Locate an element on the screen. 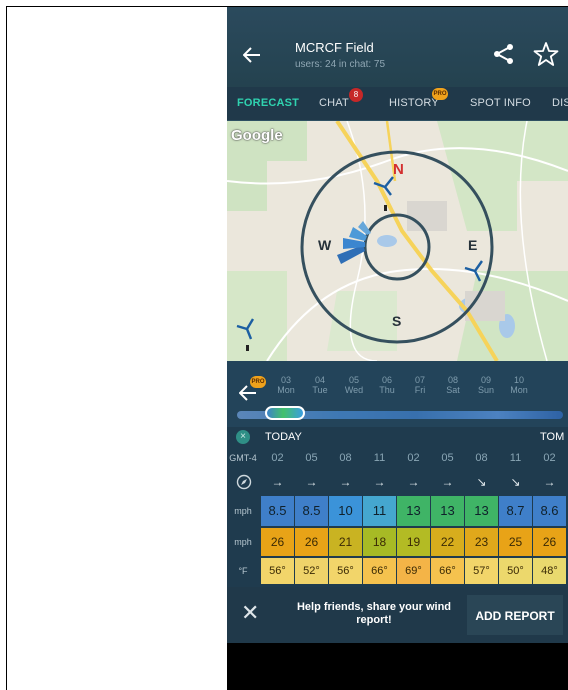 The image size is (568, 690). gust-cell: 19 is located at coordinates (413, 542).